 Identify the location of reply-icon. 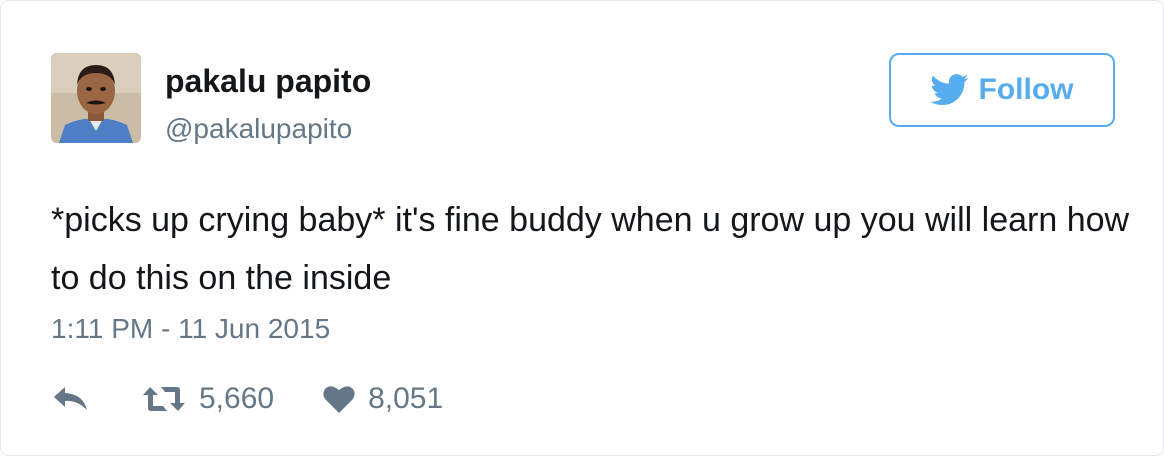
(70, 398).